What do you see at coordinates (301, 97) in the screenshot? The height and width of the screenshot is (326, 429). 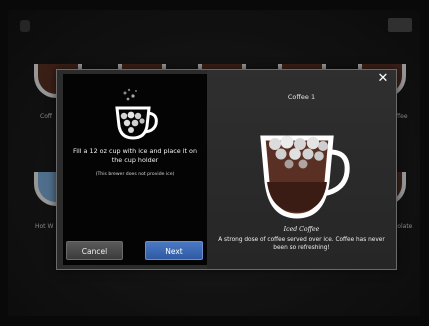 I see `coffee-title: Coffee 1` at bounding box center [301, 97].